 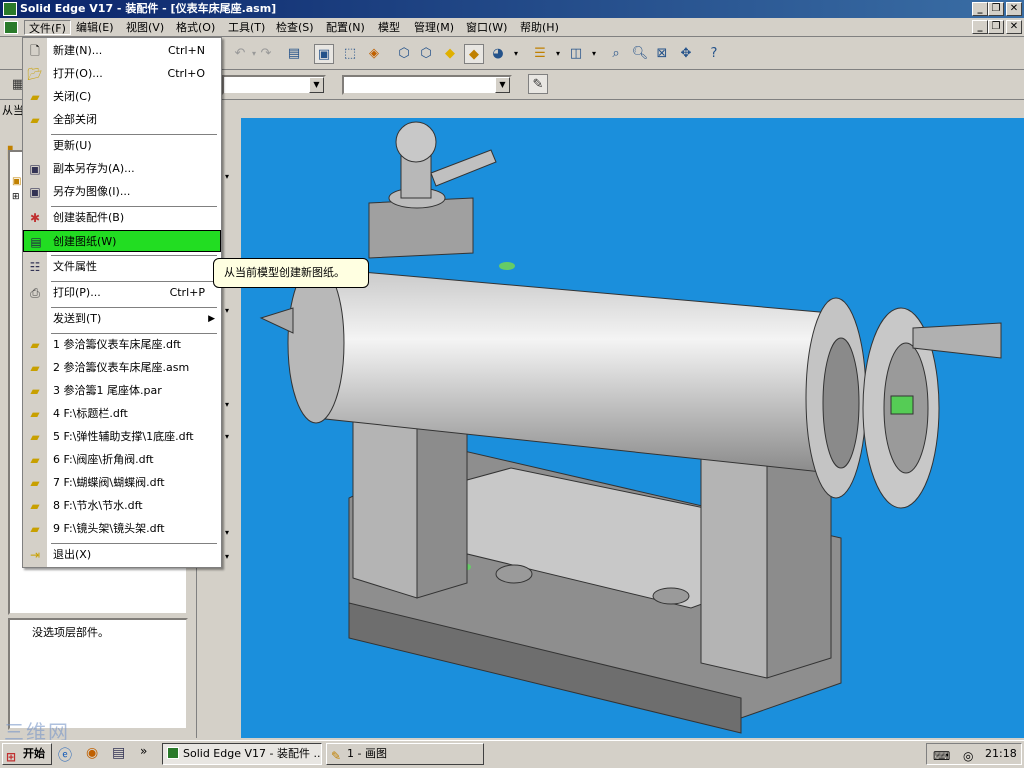 I want to click on menu-file: 文件(F), so click(x=47, y=27).